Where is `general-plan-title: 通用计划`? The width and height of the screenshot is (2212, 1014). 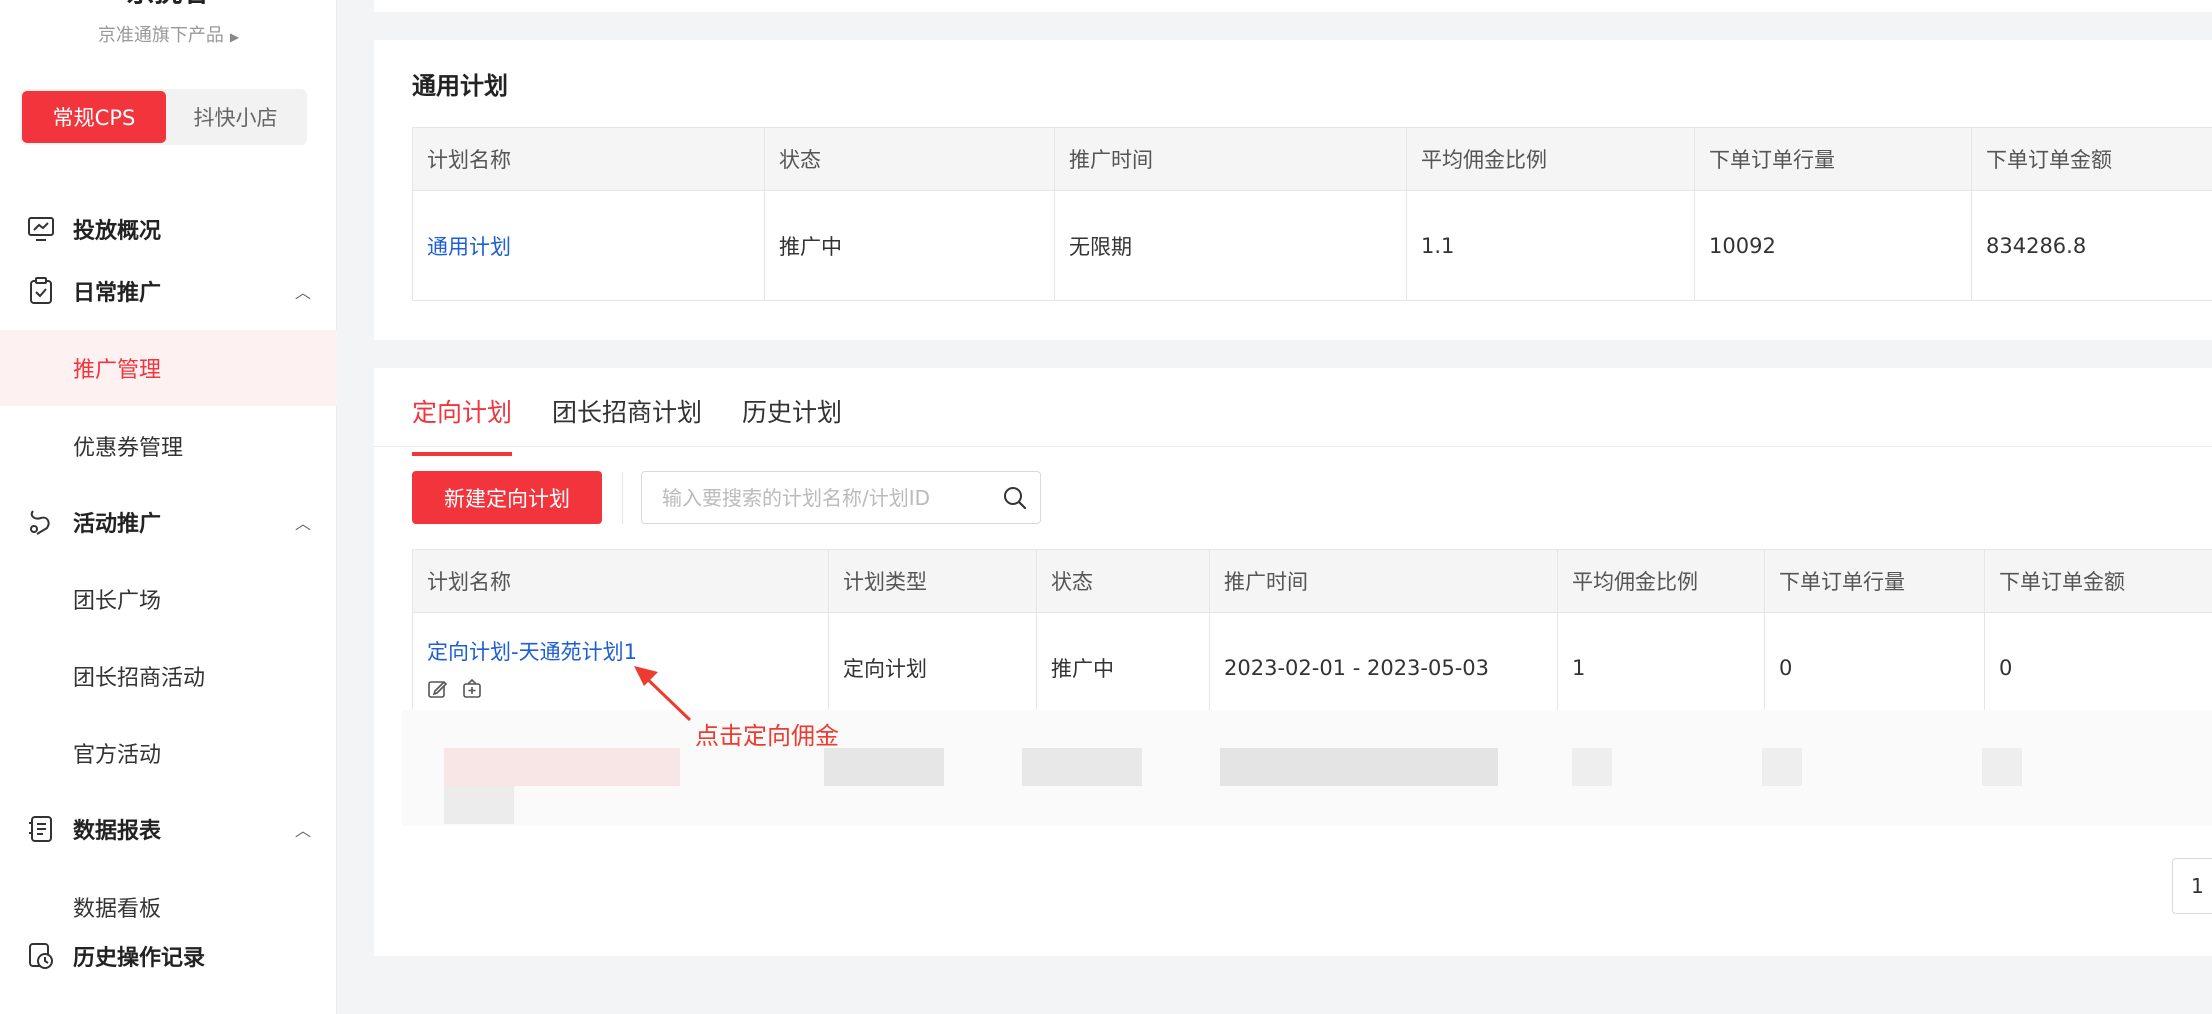
general-plan-title: 通用计划 is located at coordinates (460, 86).